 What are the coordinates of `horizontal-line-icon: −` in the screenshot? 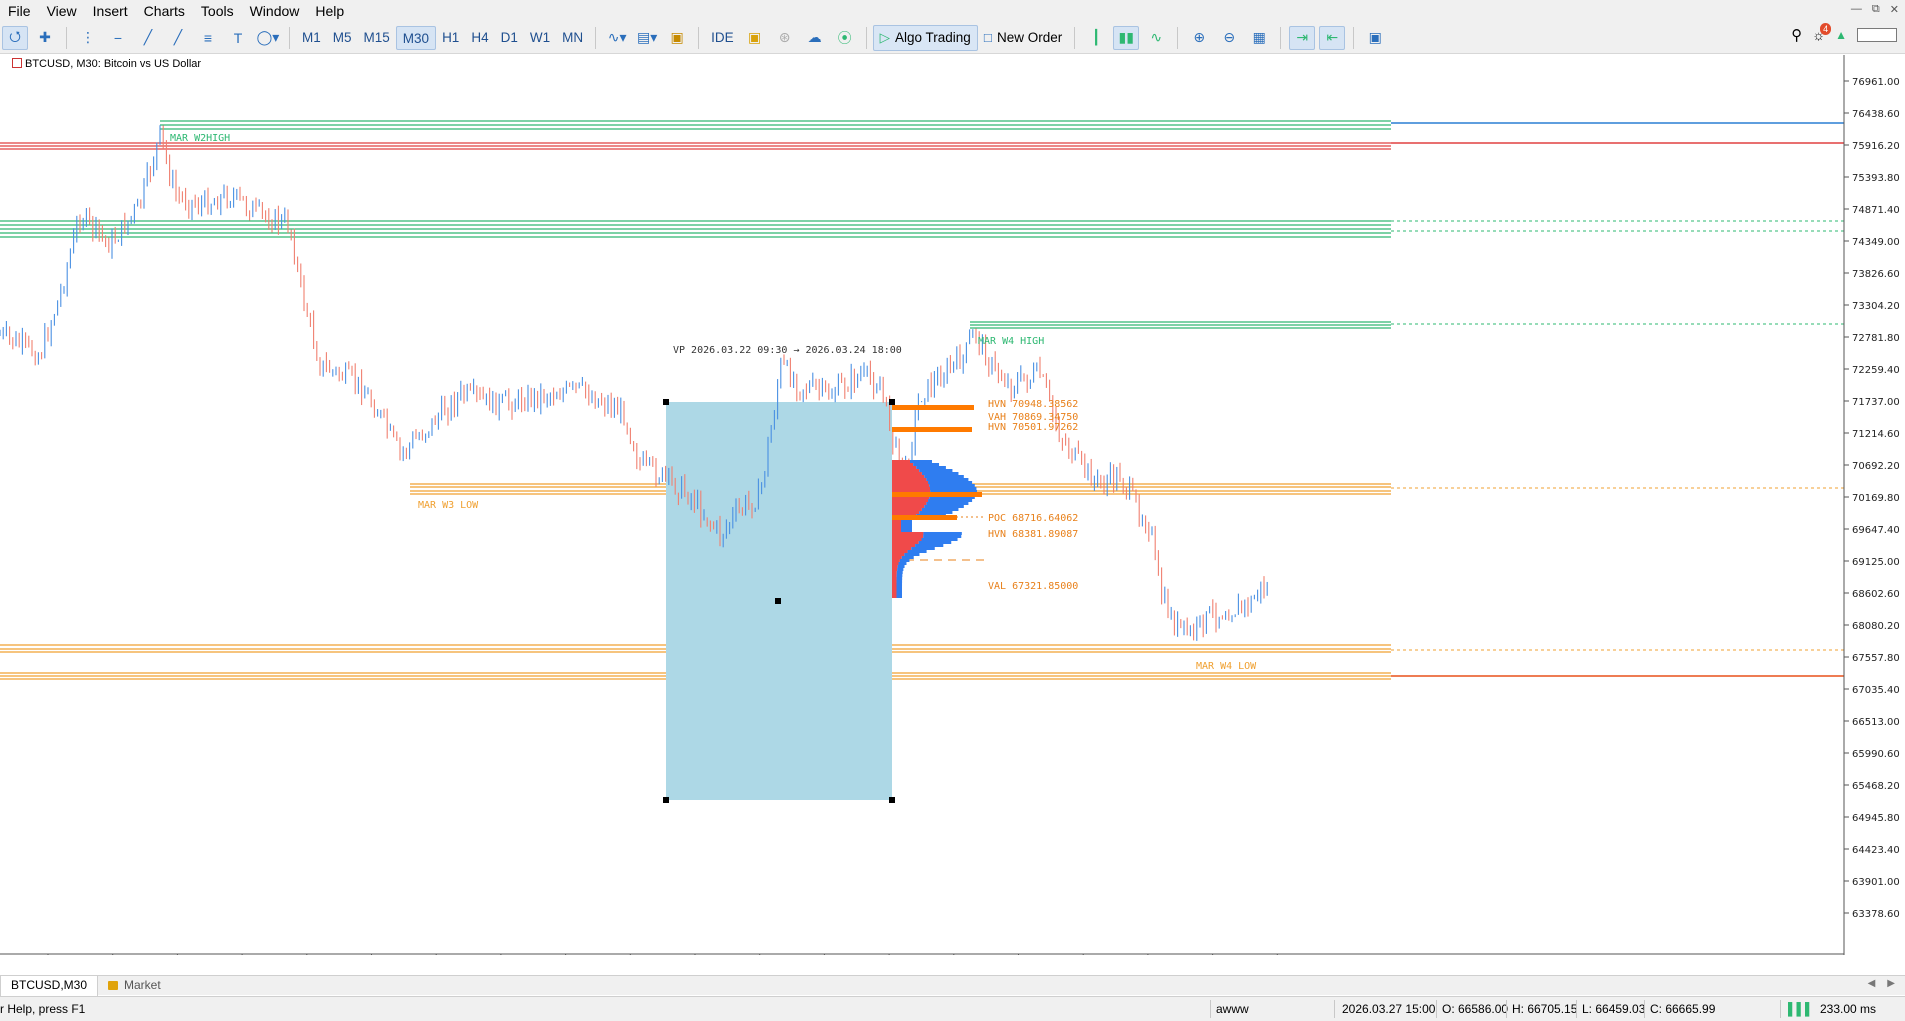 It's located at (118, 38).